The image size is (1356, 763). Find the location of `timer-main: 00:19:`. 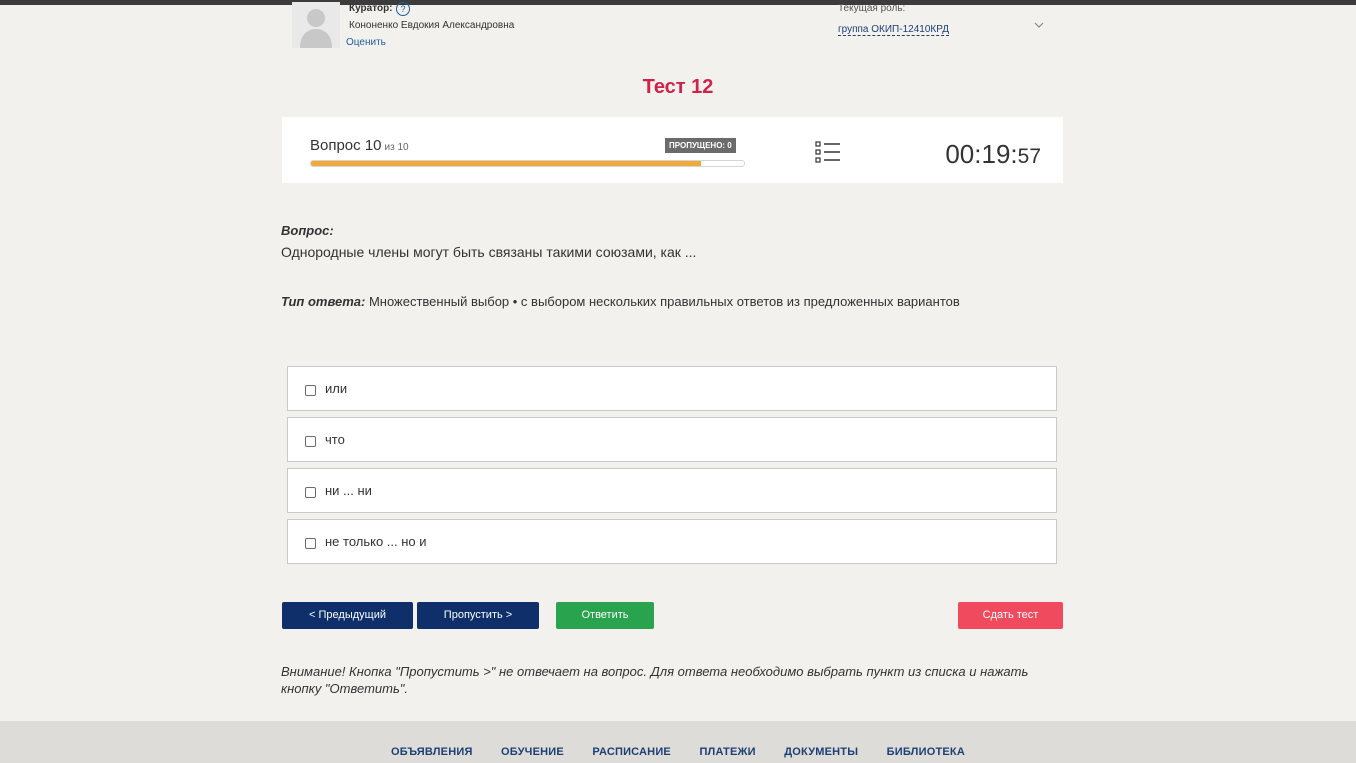

timer-main: 00:19: is located at coordinates (981, 154).